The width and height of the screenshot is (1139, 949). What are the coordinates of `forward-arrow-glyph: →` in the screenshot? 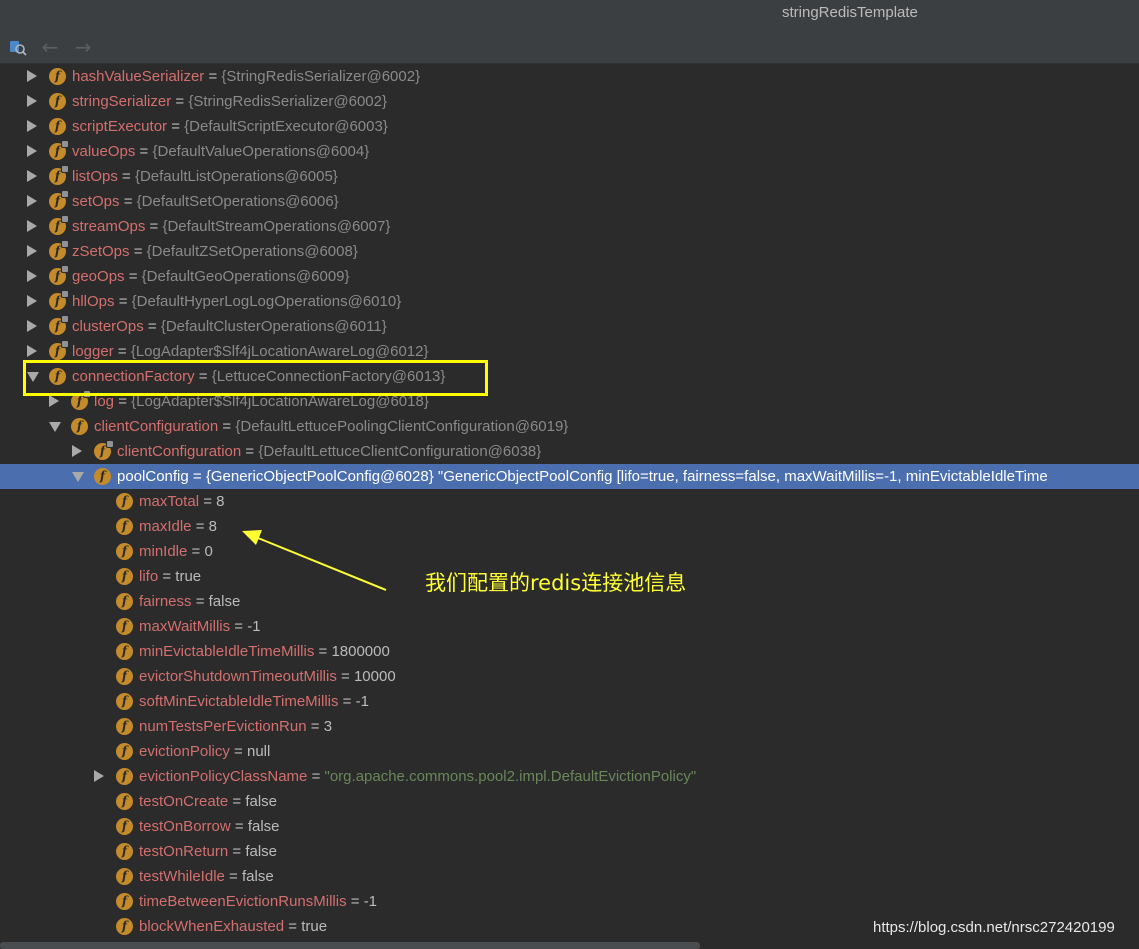 It's located at (83, 47).